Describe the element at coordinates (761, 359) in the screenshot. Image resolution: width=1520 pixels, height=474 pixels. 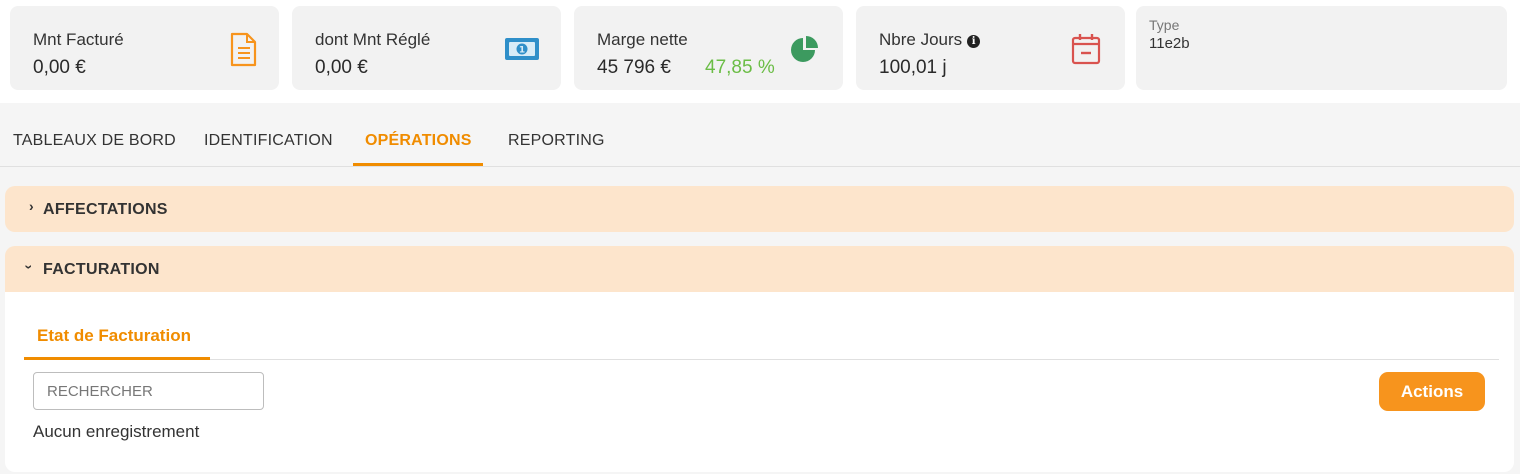
I see `subtab-divider` at that location.